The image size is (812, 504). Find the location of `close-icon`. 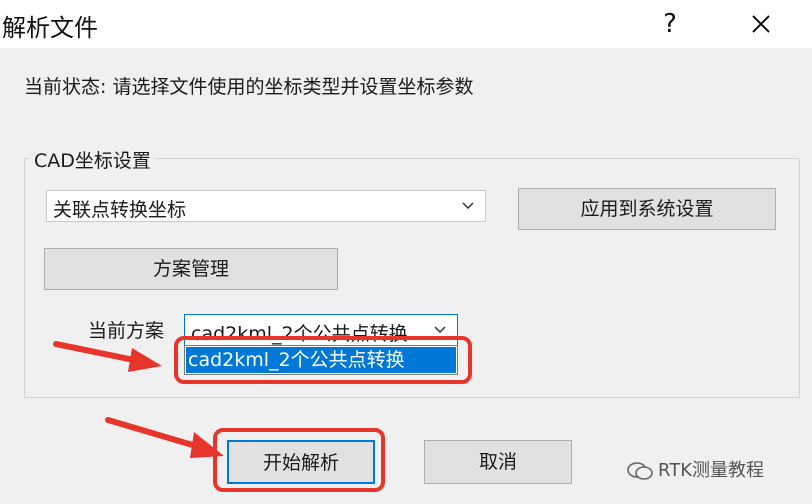

close-icon is located at coordinates (761, 24).